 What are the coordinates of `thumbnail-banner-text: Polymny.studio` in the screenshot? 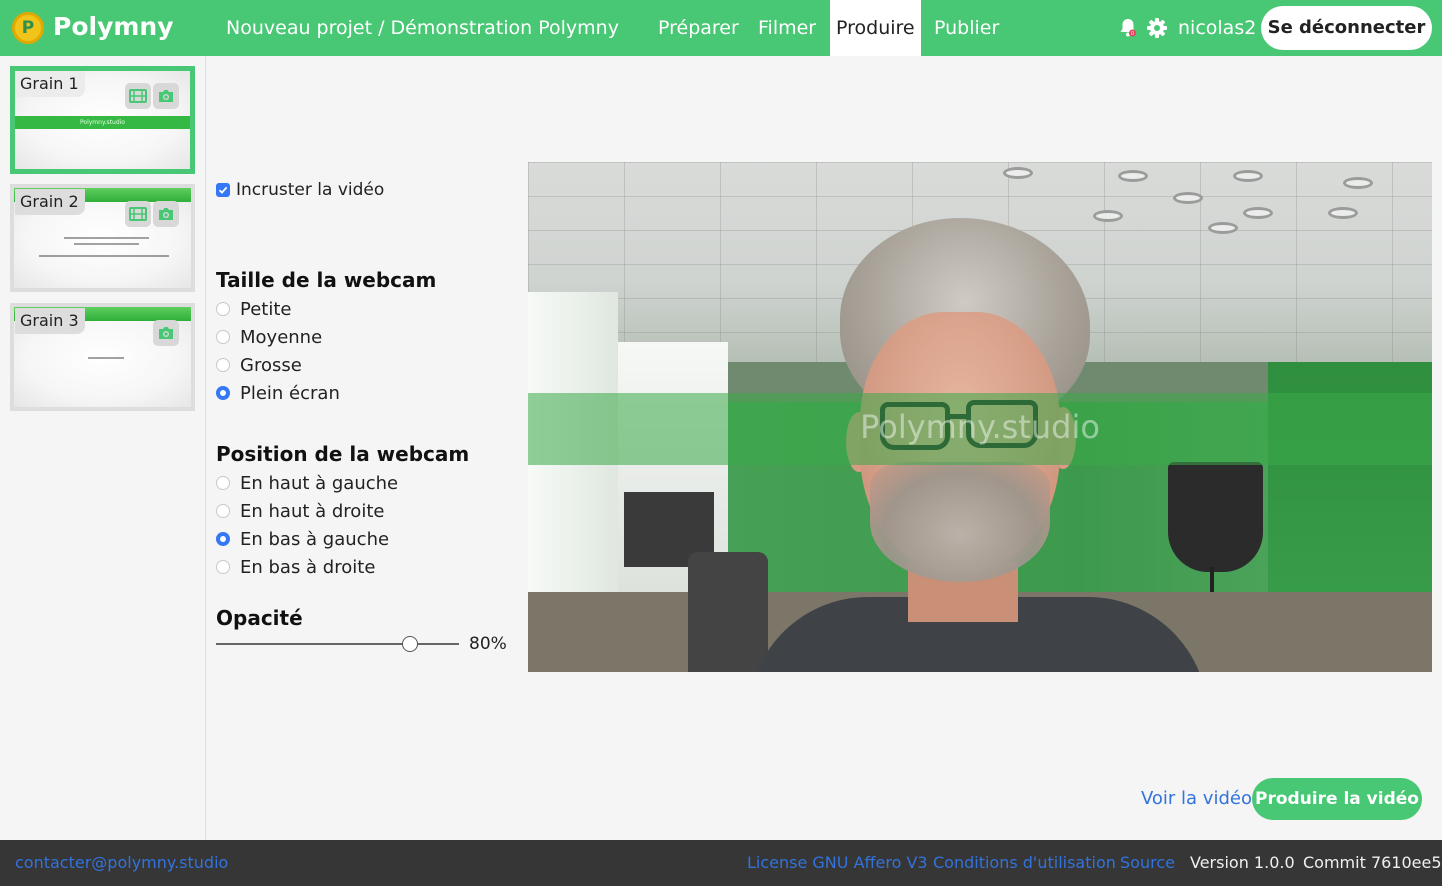 It's located at (102, 122).